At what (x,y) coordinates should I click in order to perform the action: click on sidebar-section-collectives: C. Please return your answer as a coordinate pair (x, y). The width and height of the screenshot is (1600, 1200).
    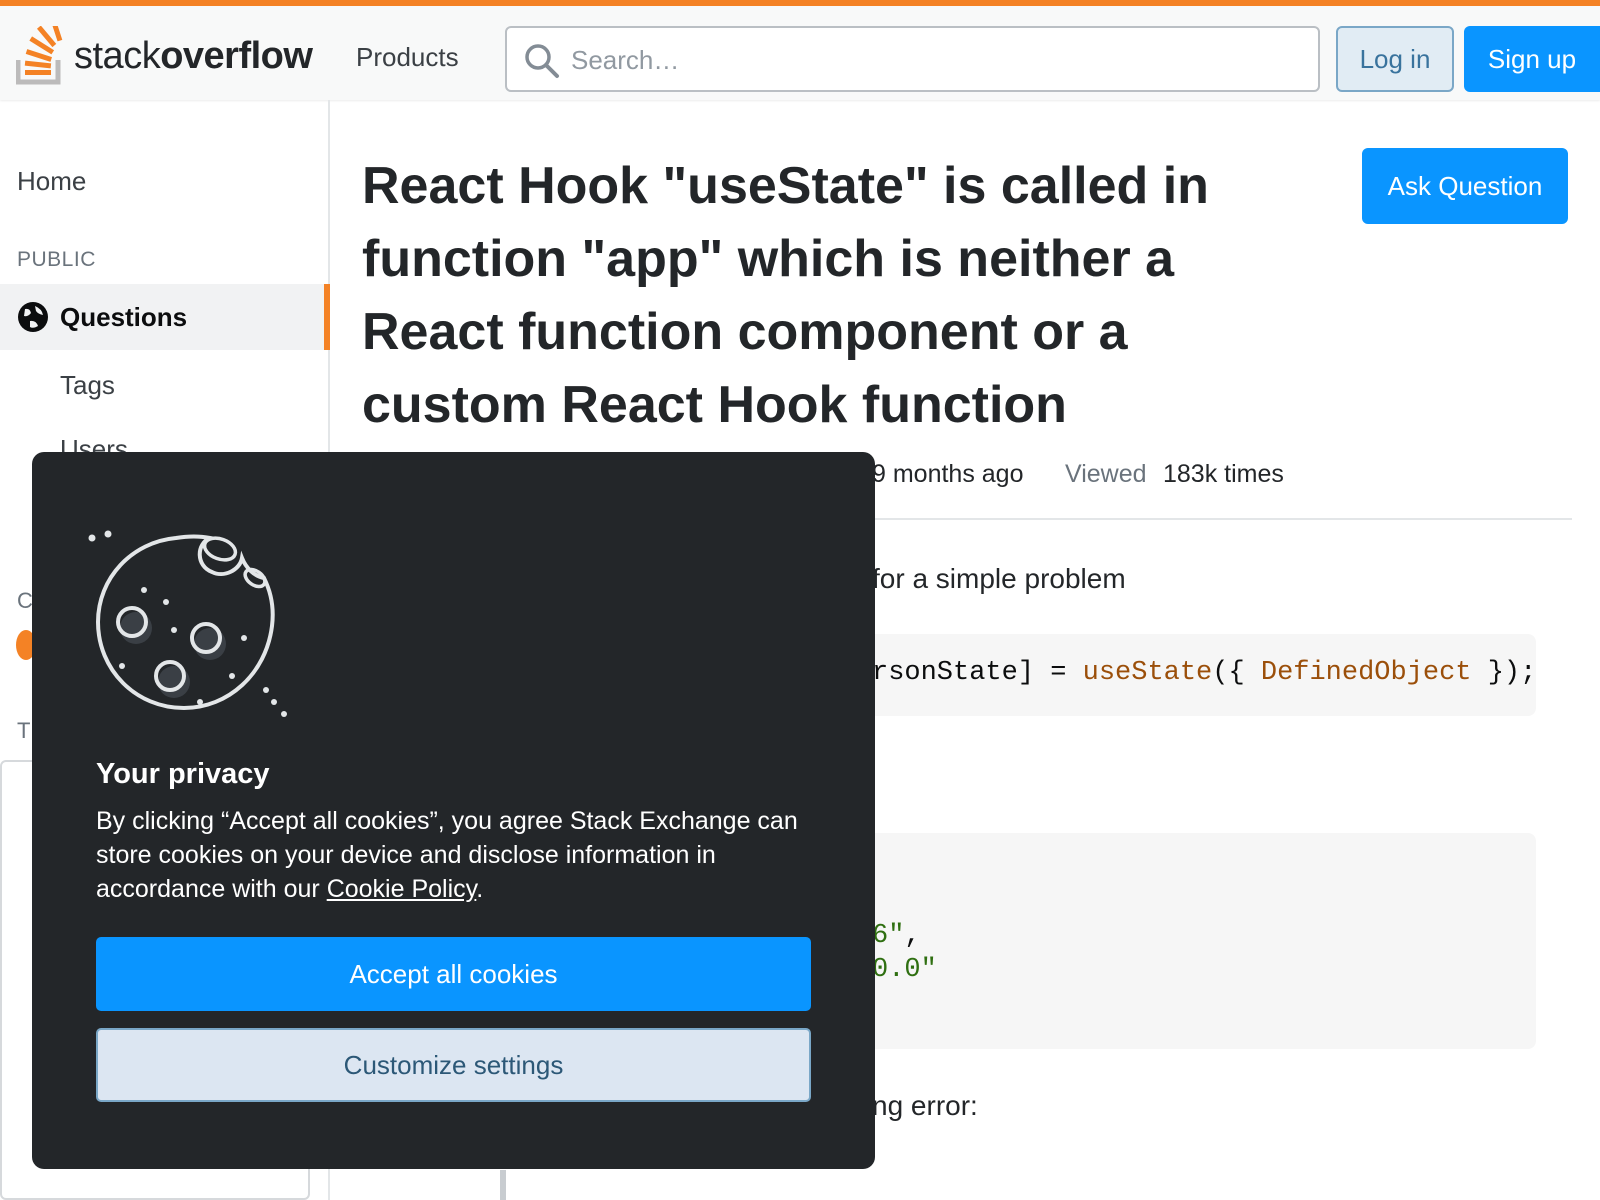
    Looking at the image, I should click on (25, 600).